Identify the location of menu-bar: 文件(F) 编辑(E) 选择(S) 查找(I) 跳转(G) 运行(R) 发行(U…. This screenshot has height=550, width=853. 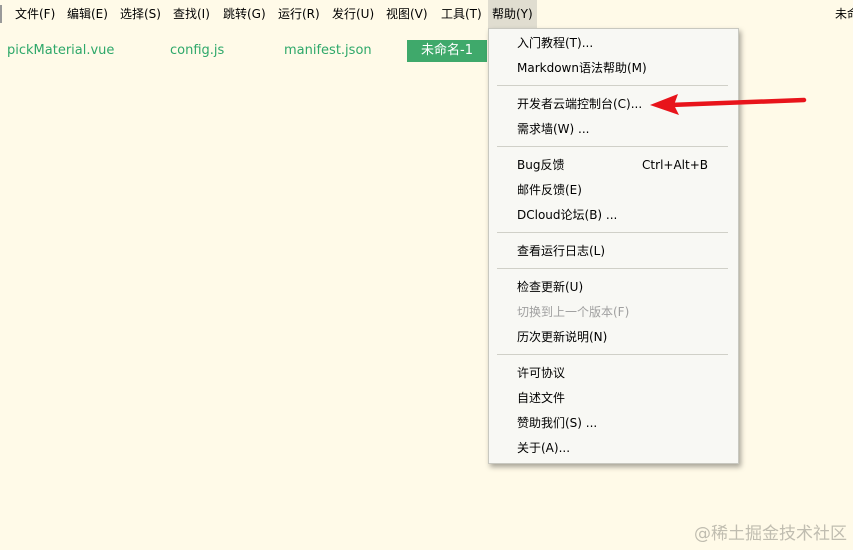
(426, 14).